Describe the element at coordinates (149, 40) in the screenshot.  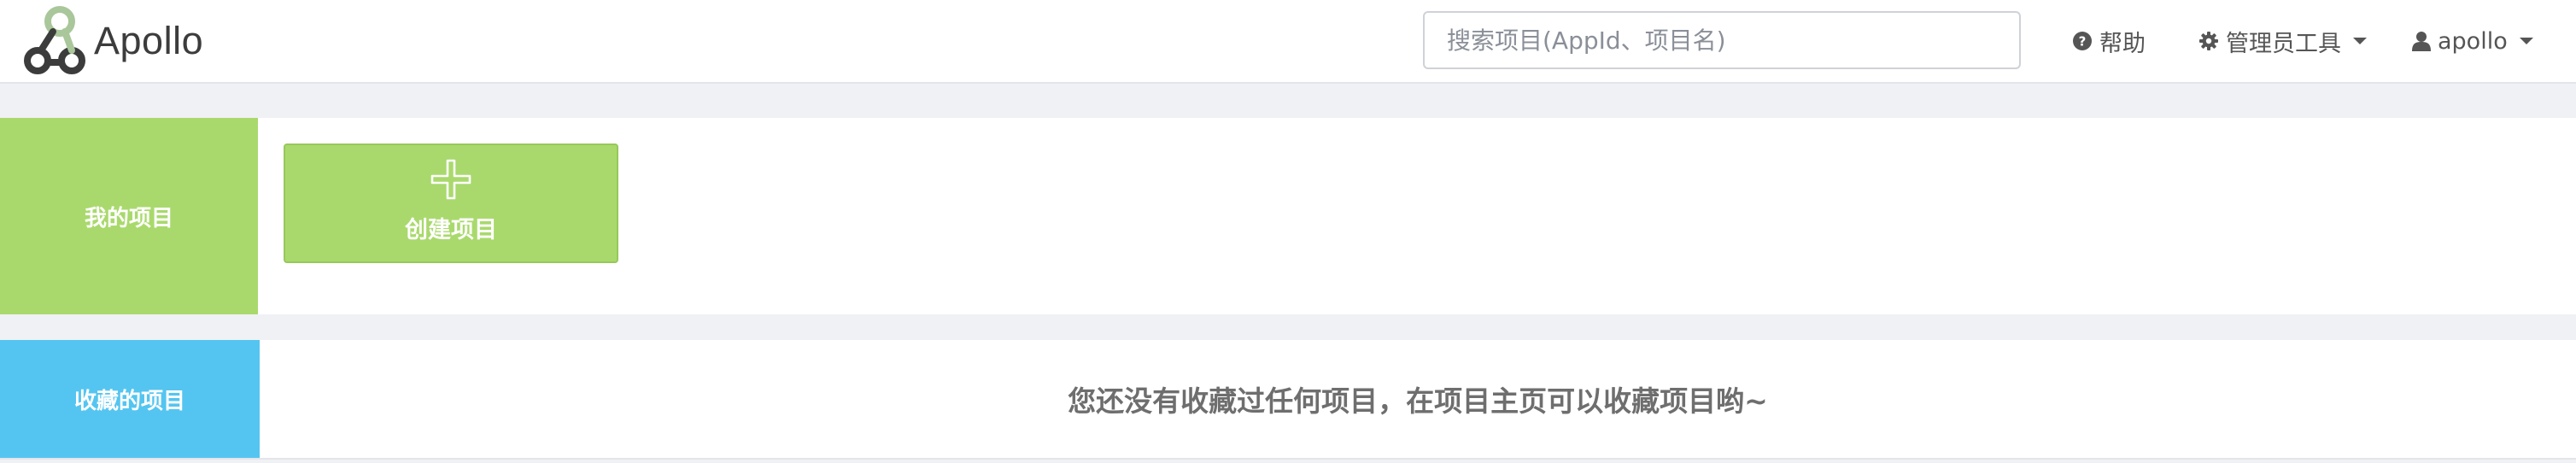
I see `brand-name: Apollo` at that location.